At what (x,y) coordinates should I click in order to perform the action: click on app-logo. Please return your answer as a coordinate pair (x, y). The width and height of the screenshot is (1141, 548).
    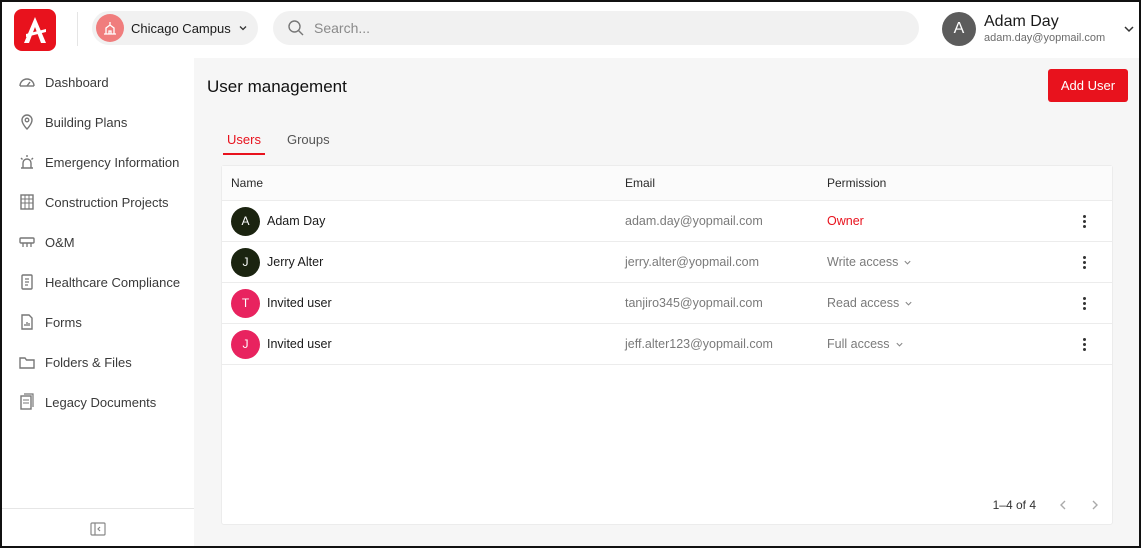
    Looking at the image, I should click on (35, 30).